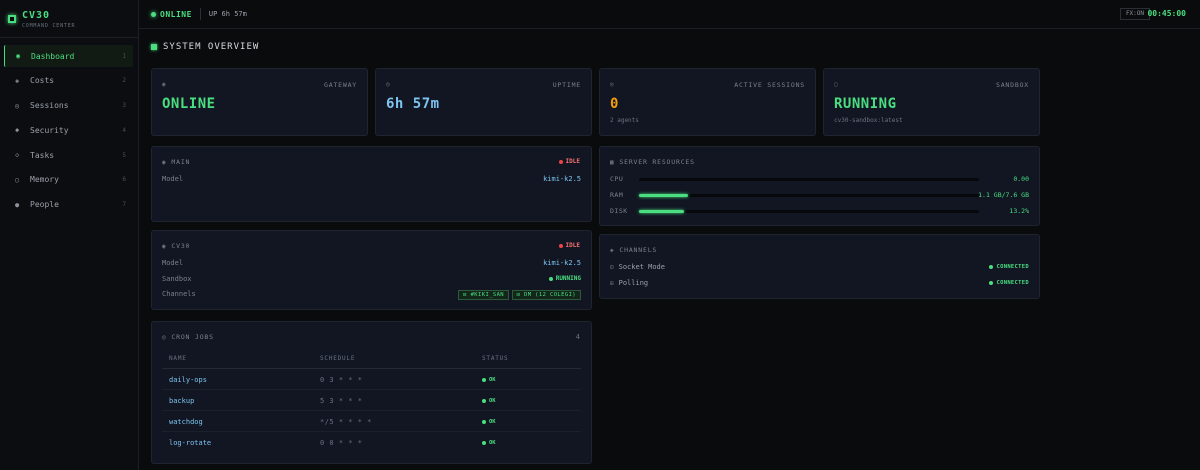 The width and height of the screenshot is (1200, 470). I want to click on column-header-schedule: SCHEDULE, so click(338, 358).